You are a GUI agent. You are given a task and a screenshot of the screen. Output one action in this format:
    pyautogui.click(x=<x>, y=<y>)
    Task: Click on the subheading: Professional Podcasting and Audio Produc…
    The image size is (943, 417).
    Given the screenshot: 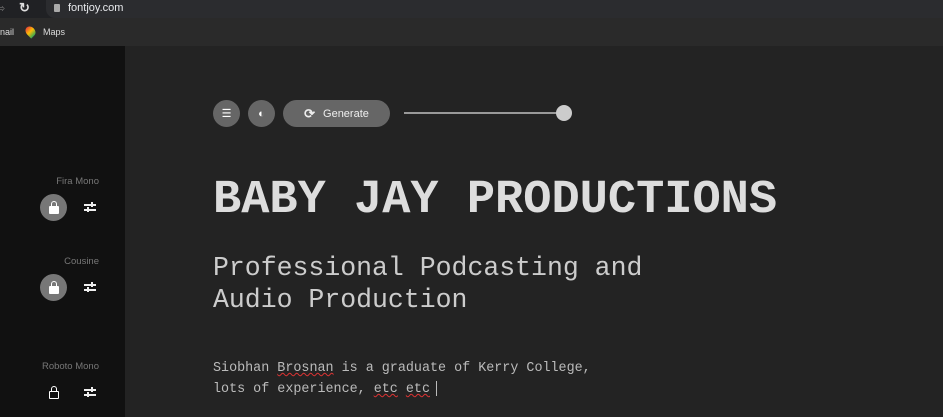 What is the action you would take?
    pyautogui.click(x=443, y=284)
    